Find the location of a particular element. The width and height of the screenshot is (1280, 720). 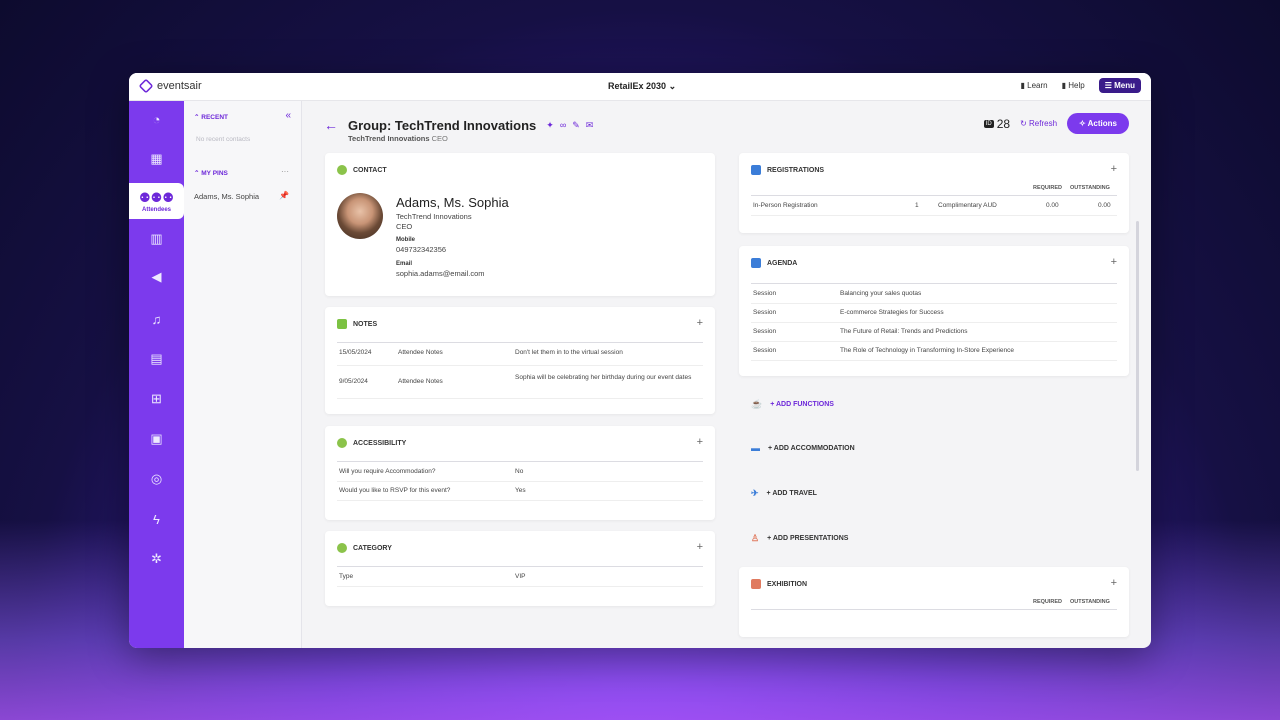

globe-icon: ◎ is located at coordinates (156, 479).